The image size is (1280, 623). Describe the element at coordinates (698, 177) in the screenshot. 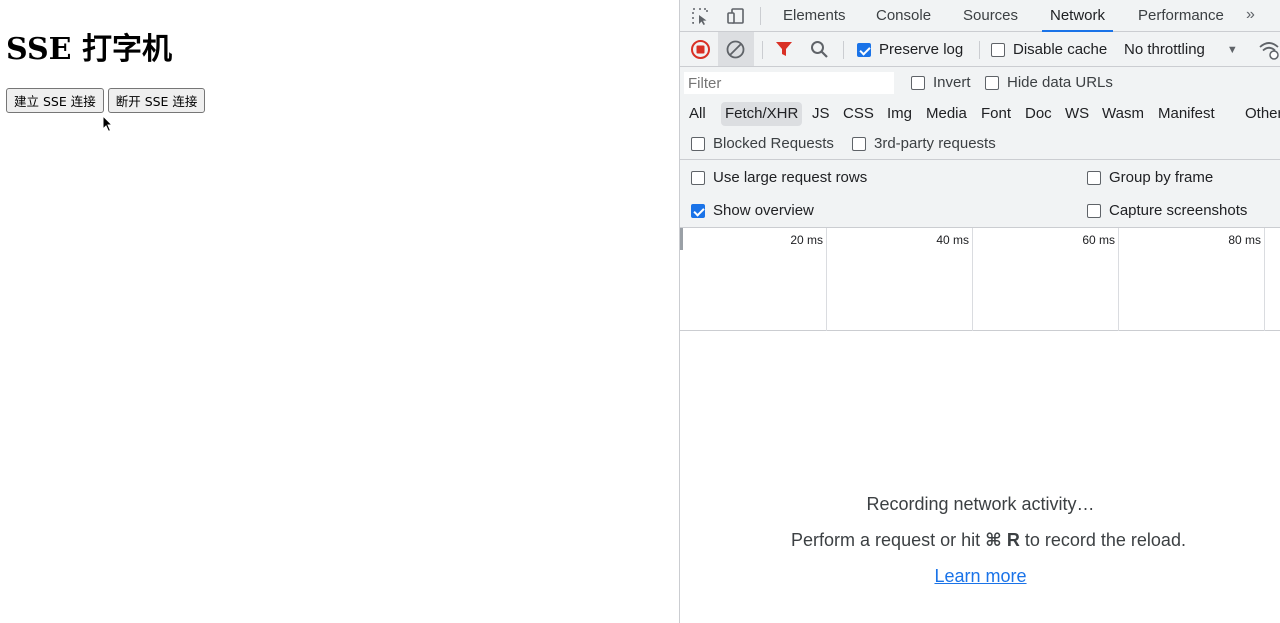

I see `large-rows-check` at that location.